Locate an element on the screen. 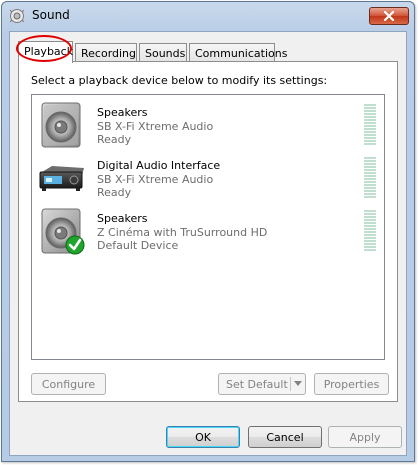  title-bar: Sound is located at coordinates (208, 16).